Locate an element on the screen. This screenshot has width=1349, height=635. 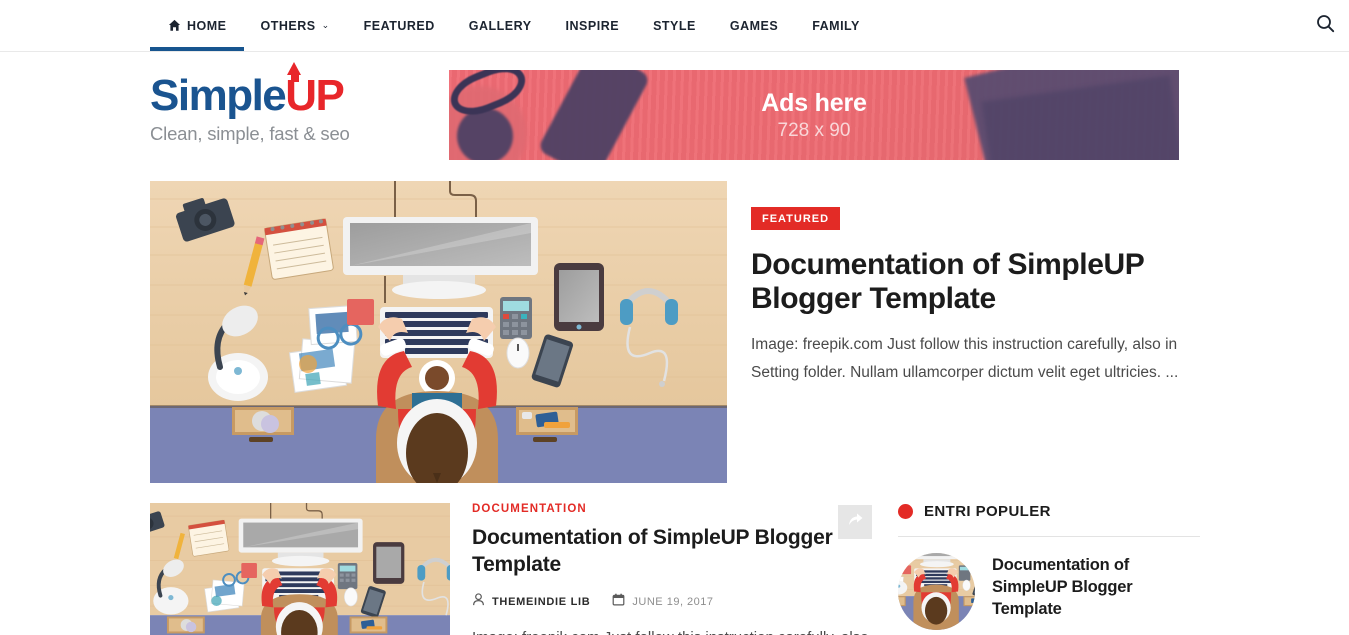
nav-item-inspire: INSPIRE is located at coordinates (593, 25).